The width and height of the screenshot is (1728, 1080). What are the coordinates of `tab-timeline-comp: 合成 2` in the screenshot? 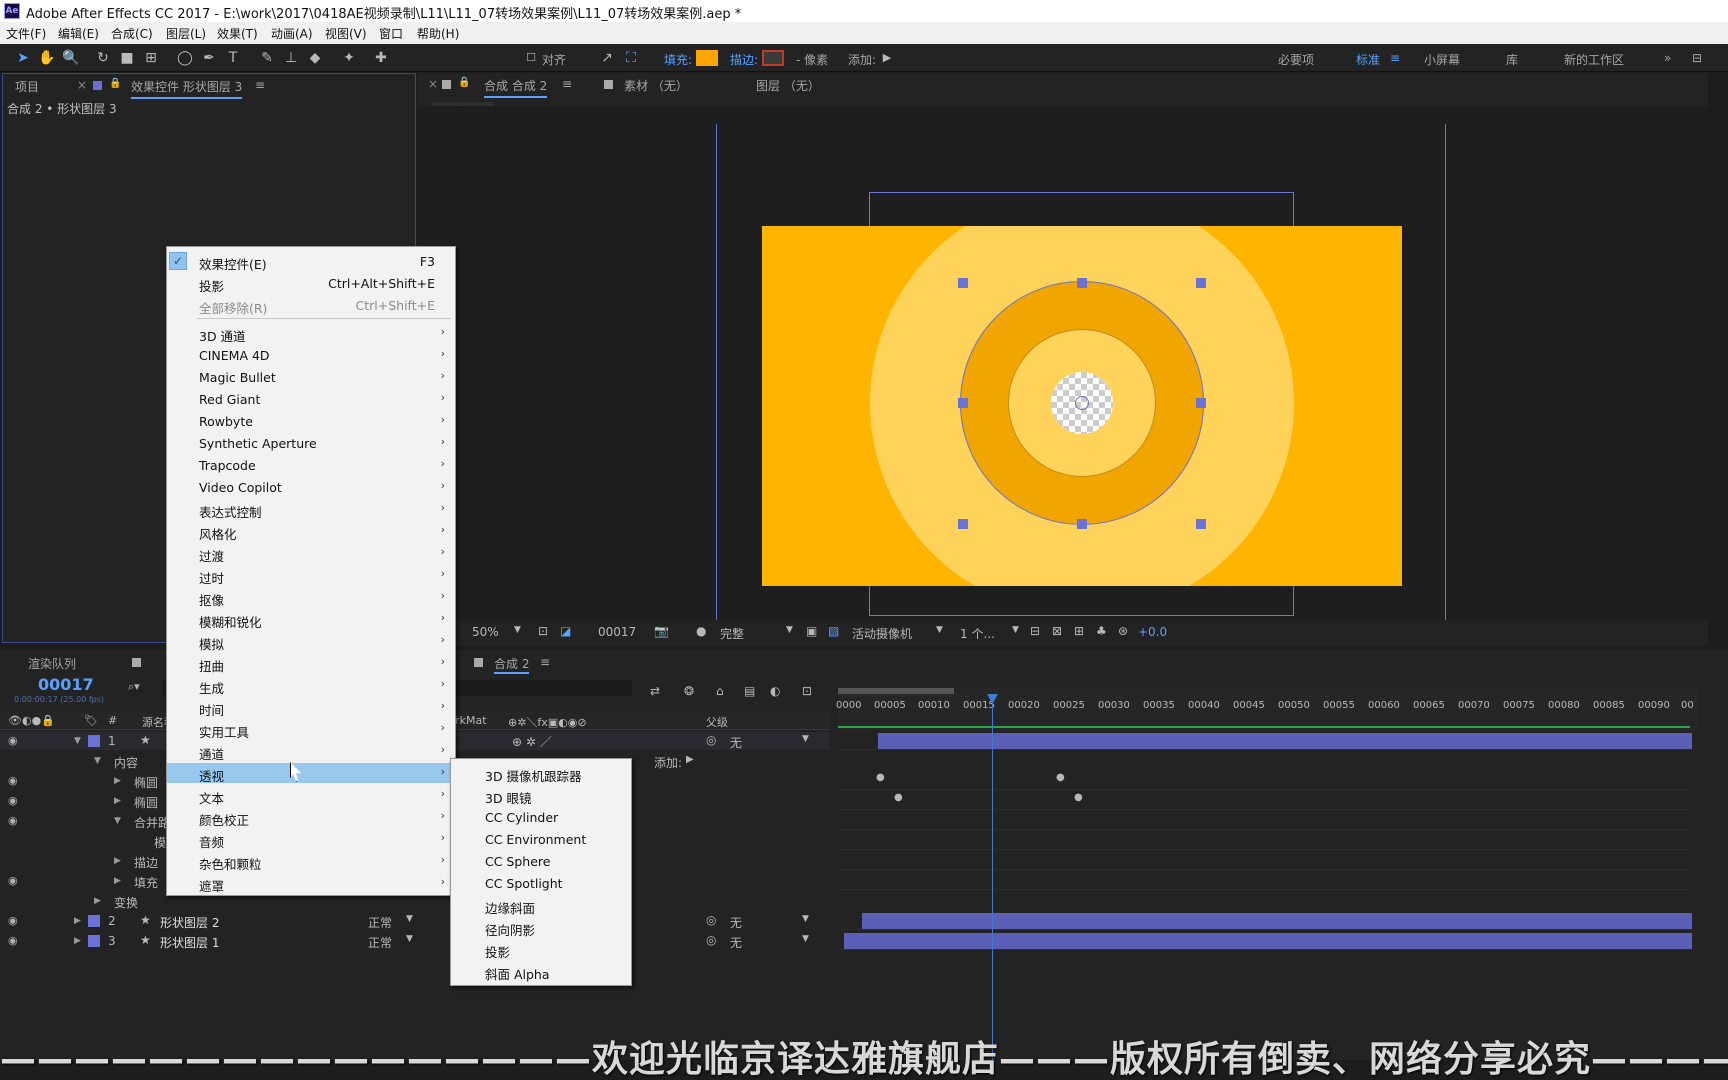 It's located at (512, 664).